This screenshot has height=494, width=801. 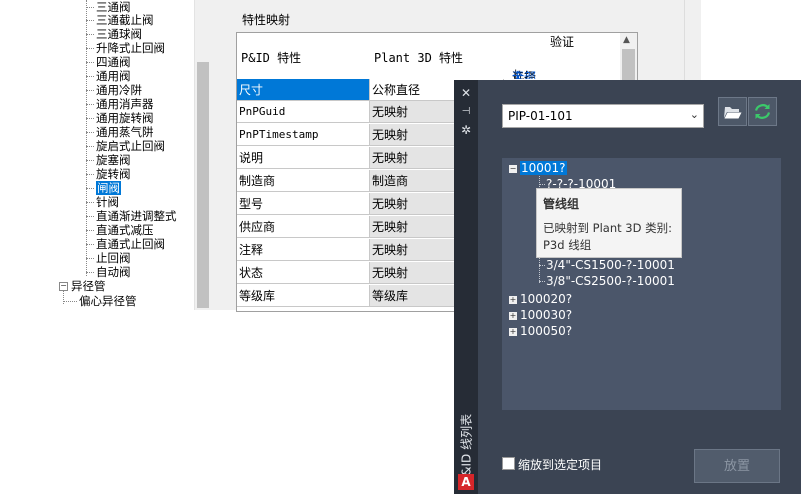 I want to click on settings-icon: ✲, so click(x=466, y=130).